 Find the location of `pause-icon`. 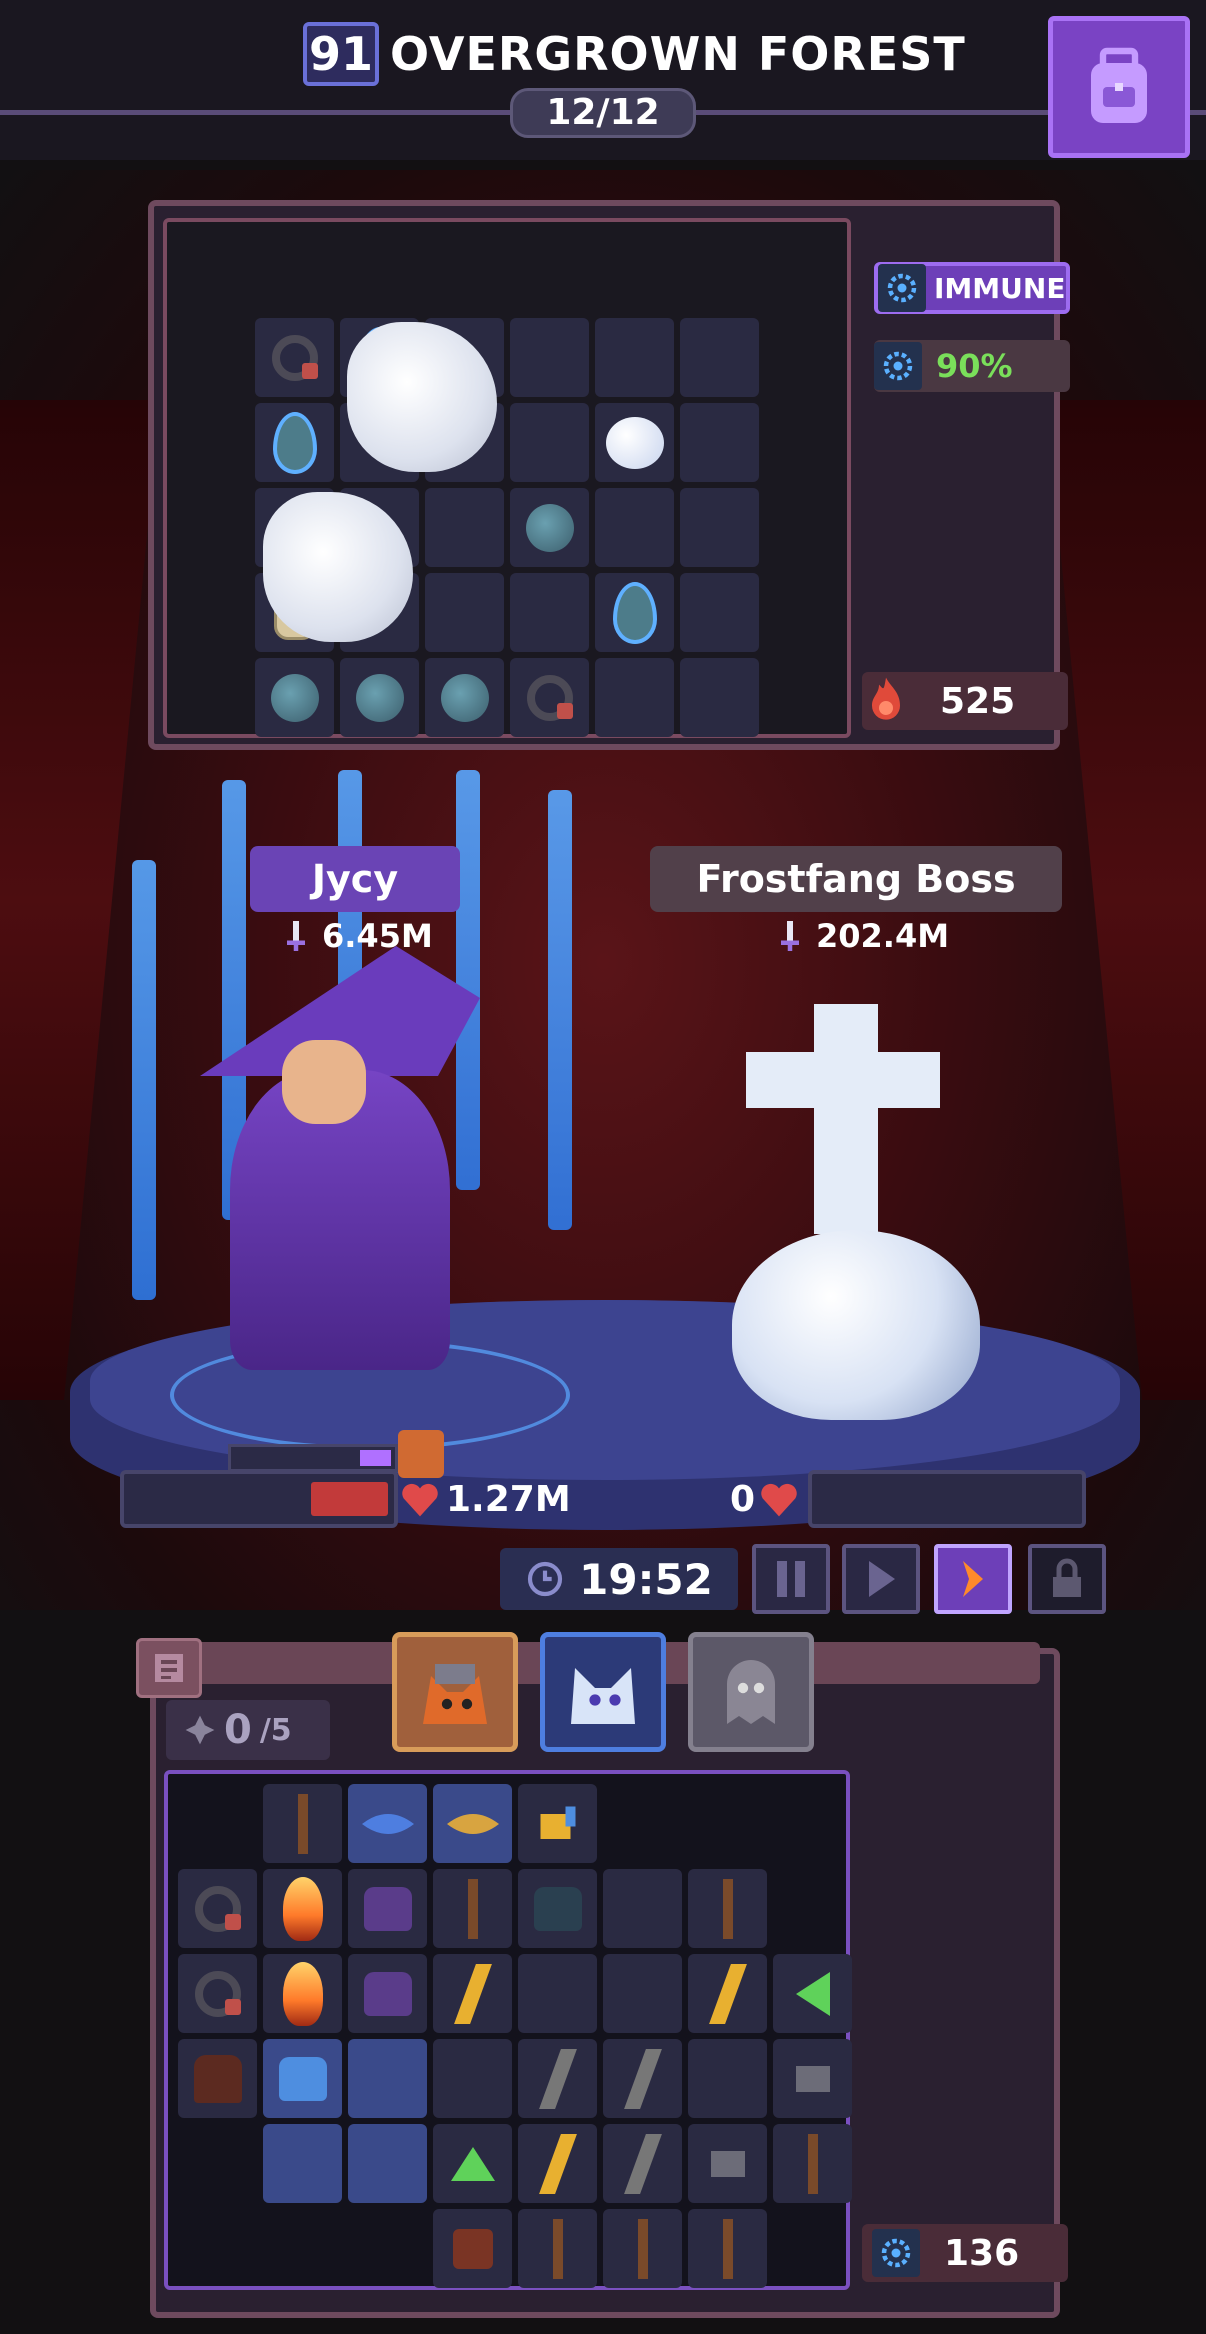

pause-icon is located at coordinates (791, 1579).